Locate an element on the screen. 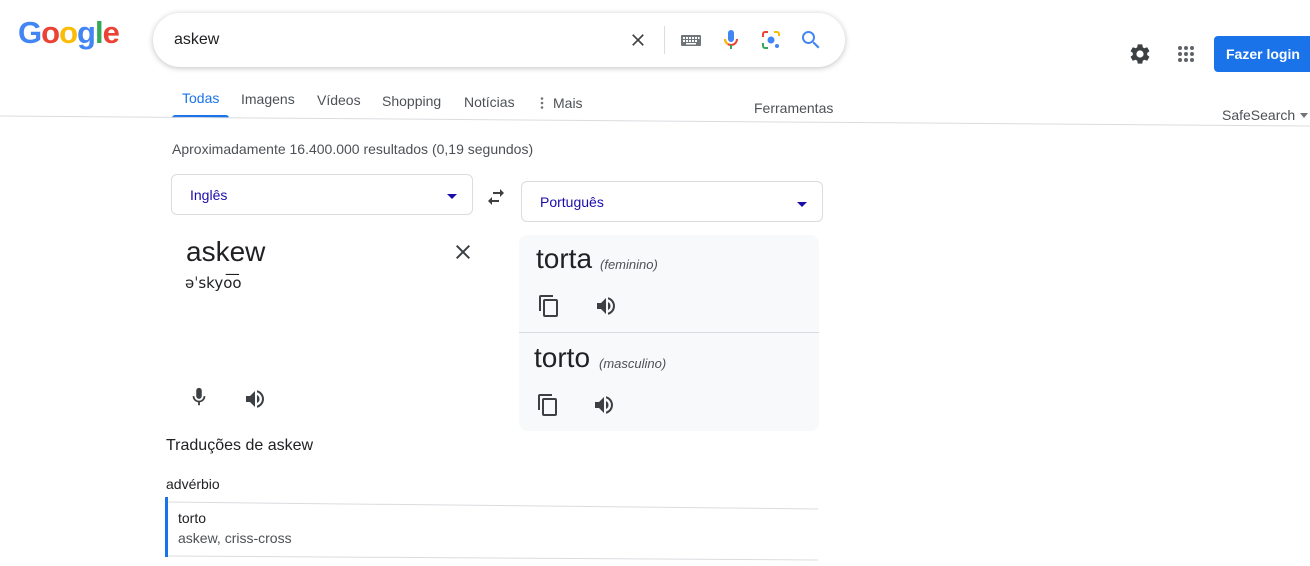  entry-word: torto is located at coordinates (192, 518).